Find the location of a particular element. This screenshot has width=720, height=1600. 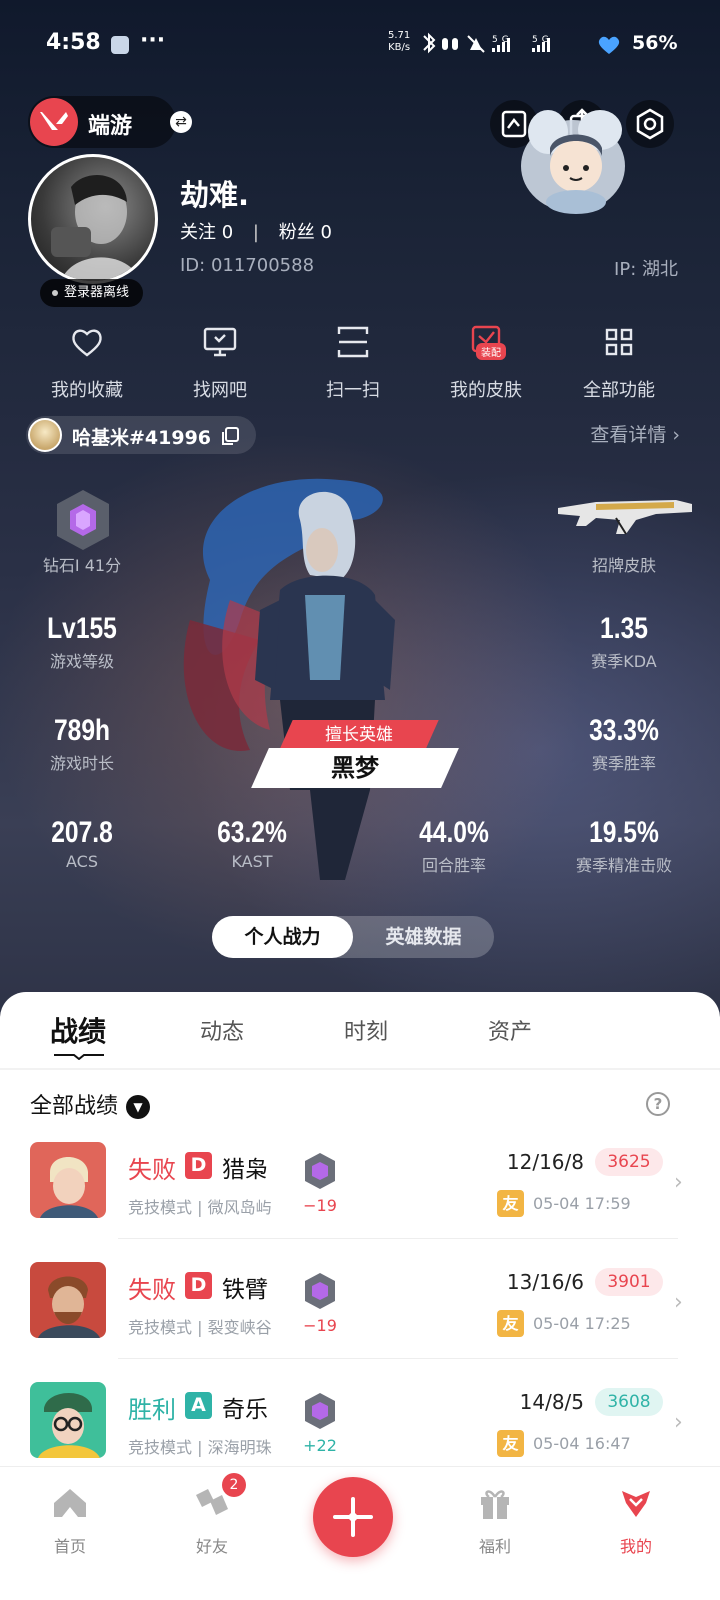

follow-label: 关注 is located at coordinates (198, 232).